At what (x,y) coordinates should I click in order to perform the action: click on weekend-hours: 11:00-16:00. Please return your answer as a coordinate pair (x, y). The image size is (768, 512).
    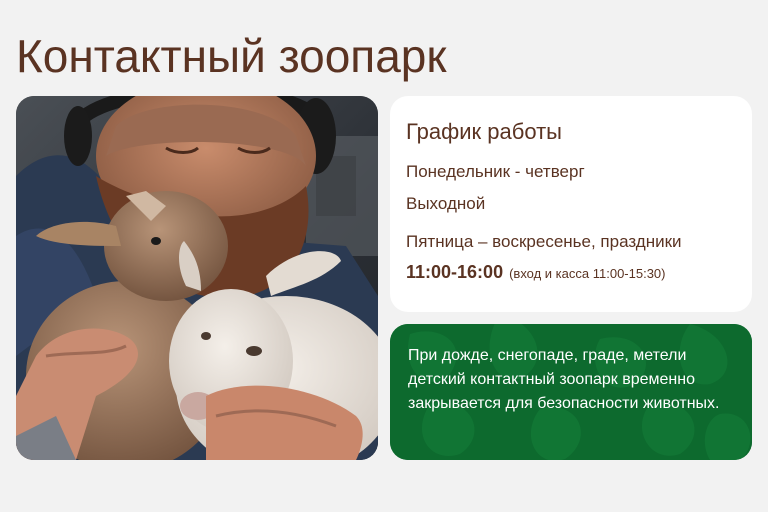
    Looking at the image, I should click on (455, 272).